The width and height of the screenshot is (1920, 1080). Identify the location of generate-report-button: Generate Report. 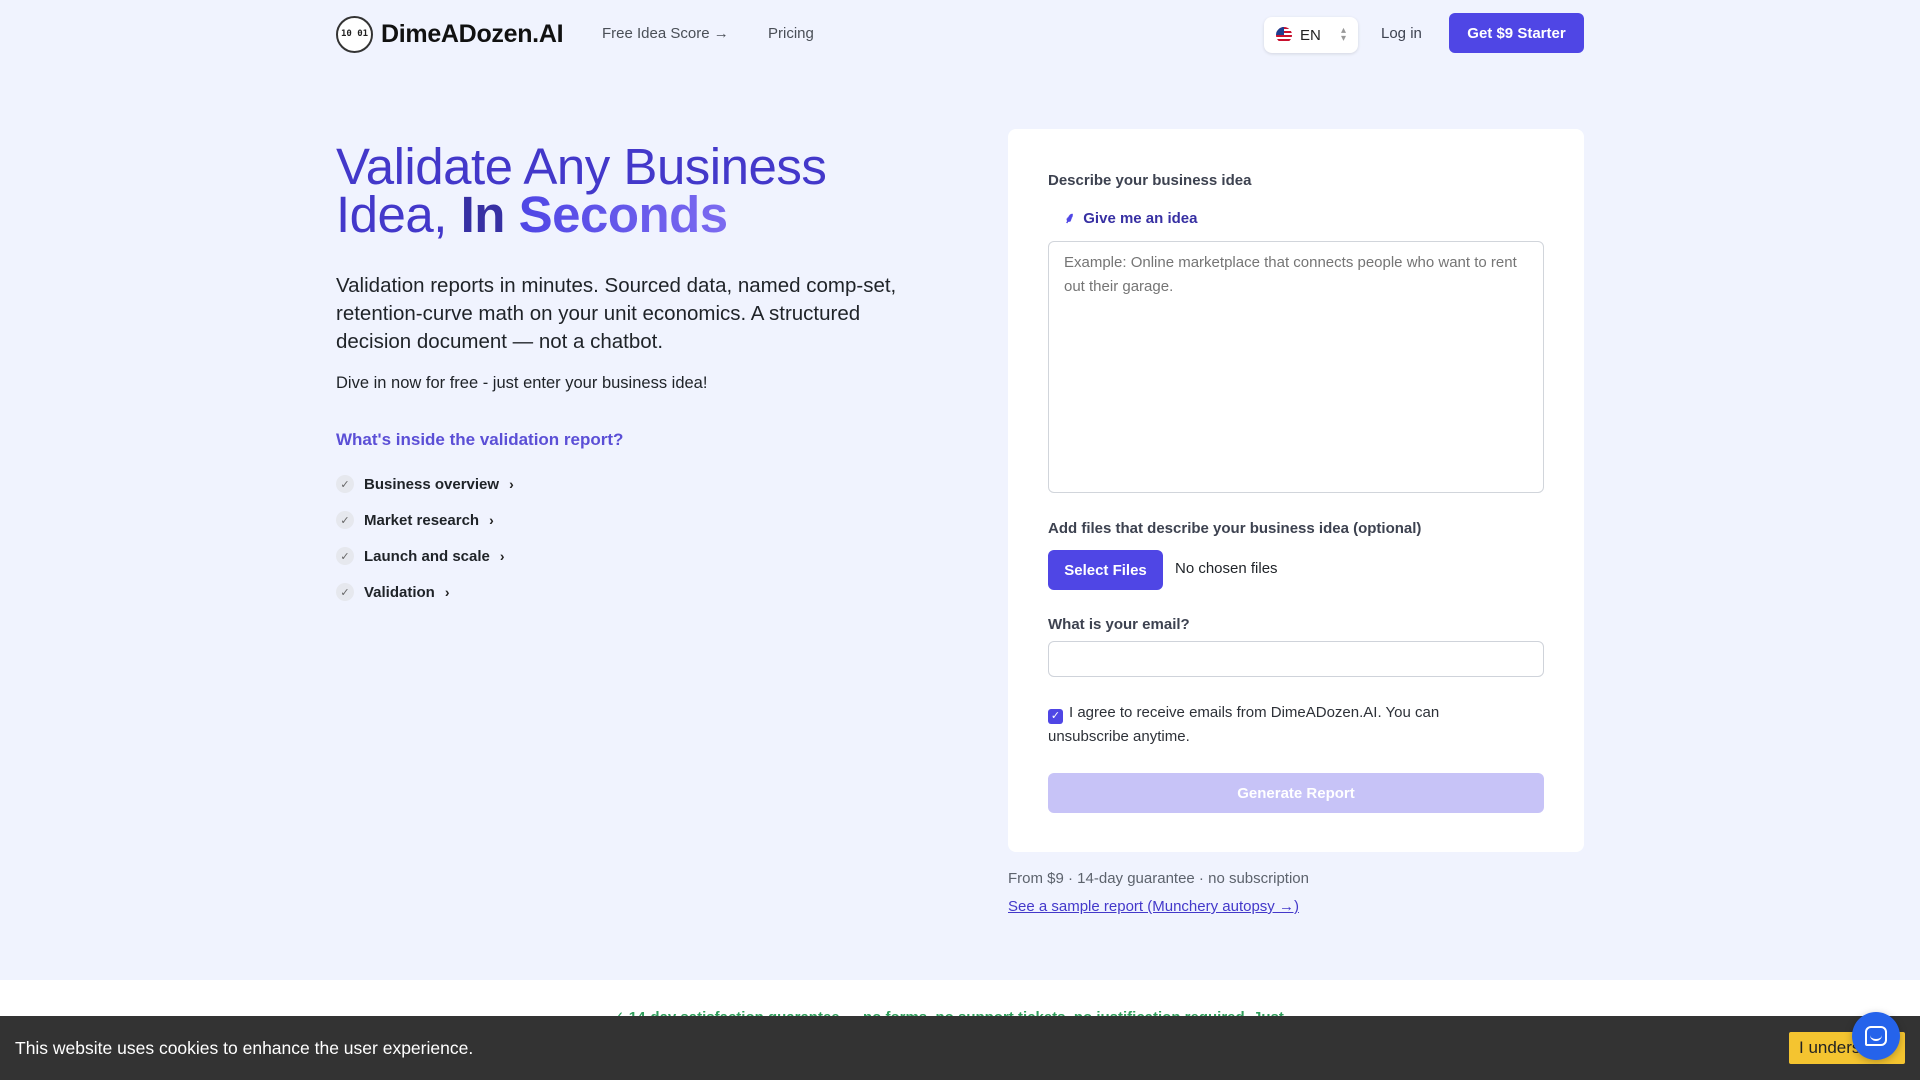
(1296, 793).